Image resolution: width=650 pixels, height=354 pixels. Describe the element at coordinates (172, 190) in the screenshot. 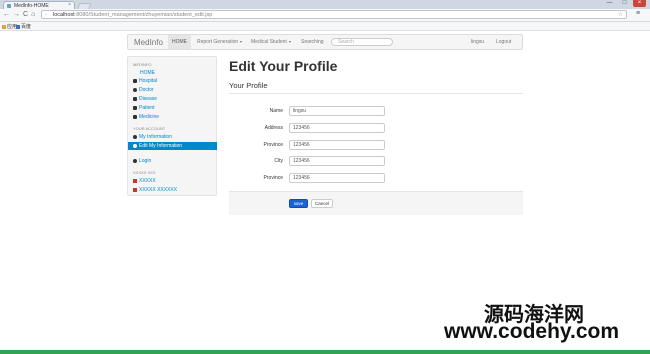

I see `sidebar-item-xxxxx-xxxxxx: XXXXX XXXXXX` at that location.